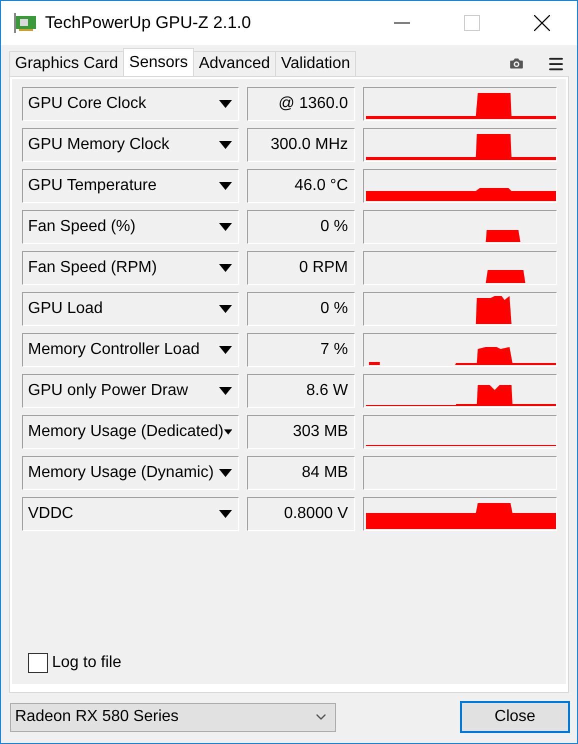 The height and width of the screenshot is (744, 578). Describe the element at coordinates (148, 23) in the screenshot. I see `window-title: TechPowerUp GPU-Z 2.1.0` at that location.